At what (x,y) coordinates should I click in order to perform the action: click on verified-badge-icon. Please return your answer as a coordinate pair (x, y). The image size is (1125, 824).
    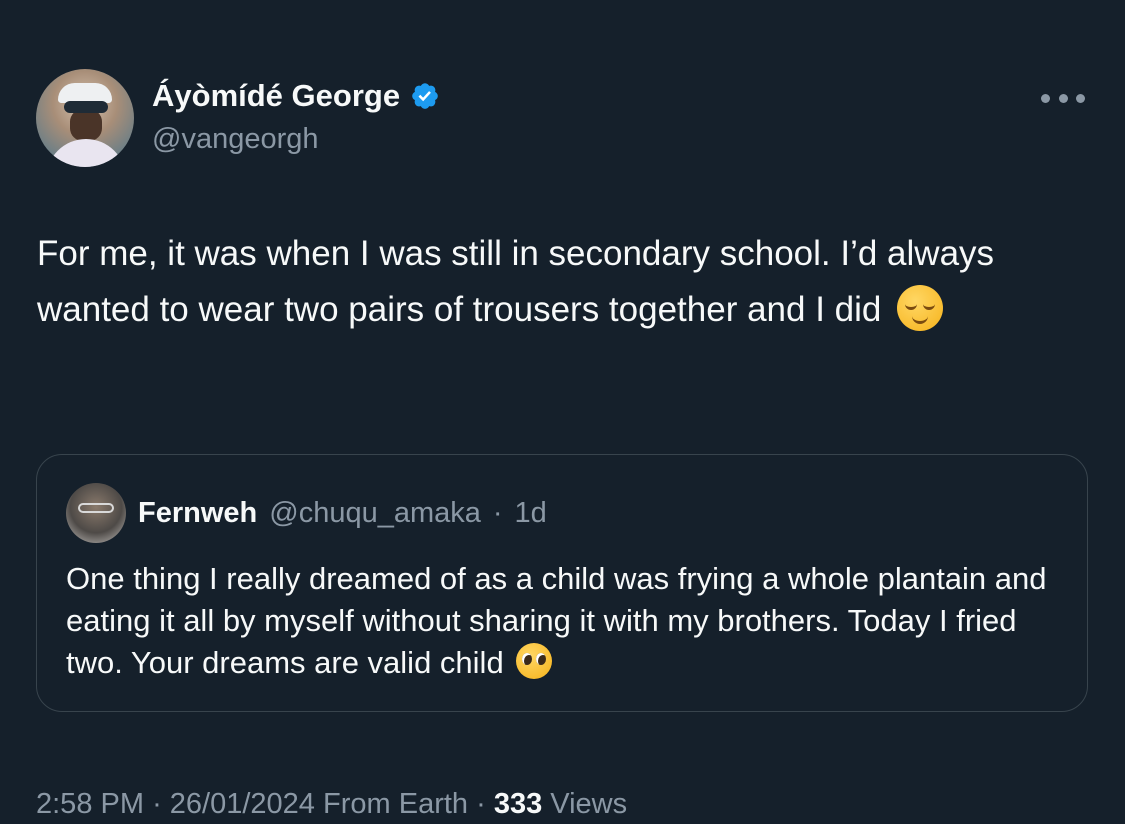
    Looking at the image, I should click on (425, 96).